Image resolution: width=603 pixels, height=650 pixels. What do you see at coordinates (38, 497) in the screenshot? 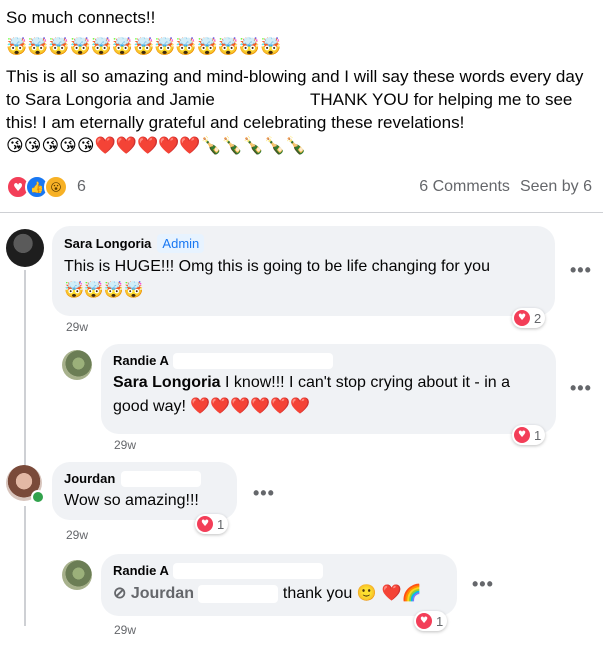
I see `online-status-icon` at bounding box center [38, 497].